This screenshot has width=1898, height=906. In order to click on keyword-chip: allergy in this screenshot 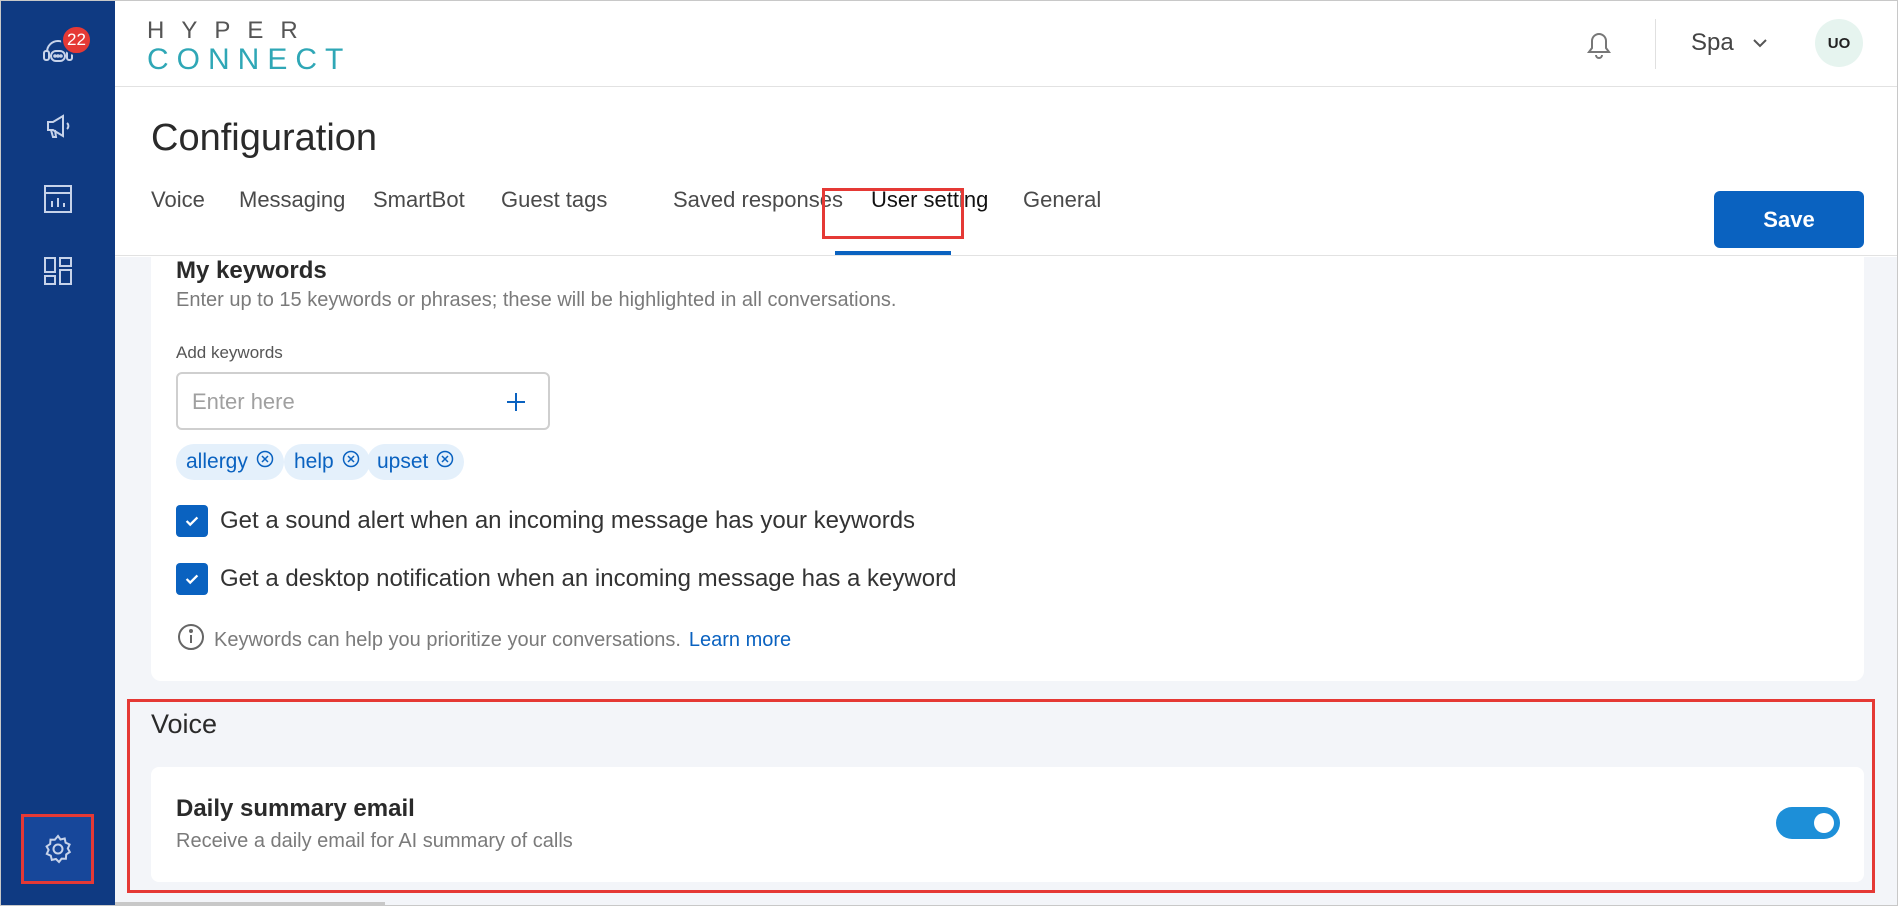, I will do `click(230, 462)`.